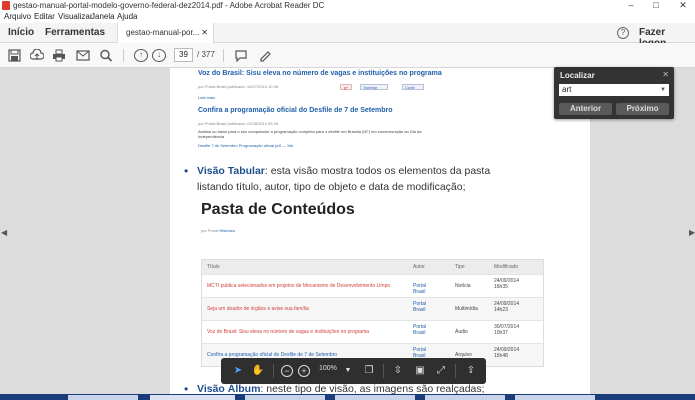 This screenshot has height=400, width=695. I want to click on save-icon, so click(14, 55).